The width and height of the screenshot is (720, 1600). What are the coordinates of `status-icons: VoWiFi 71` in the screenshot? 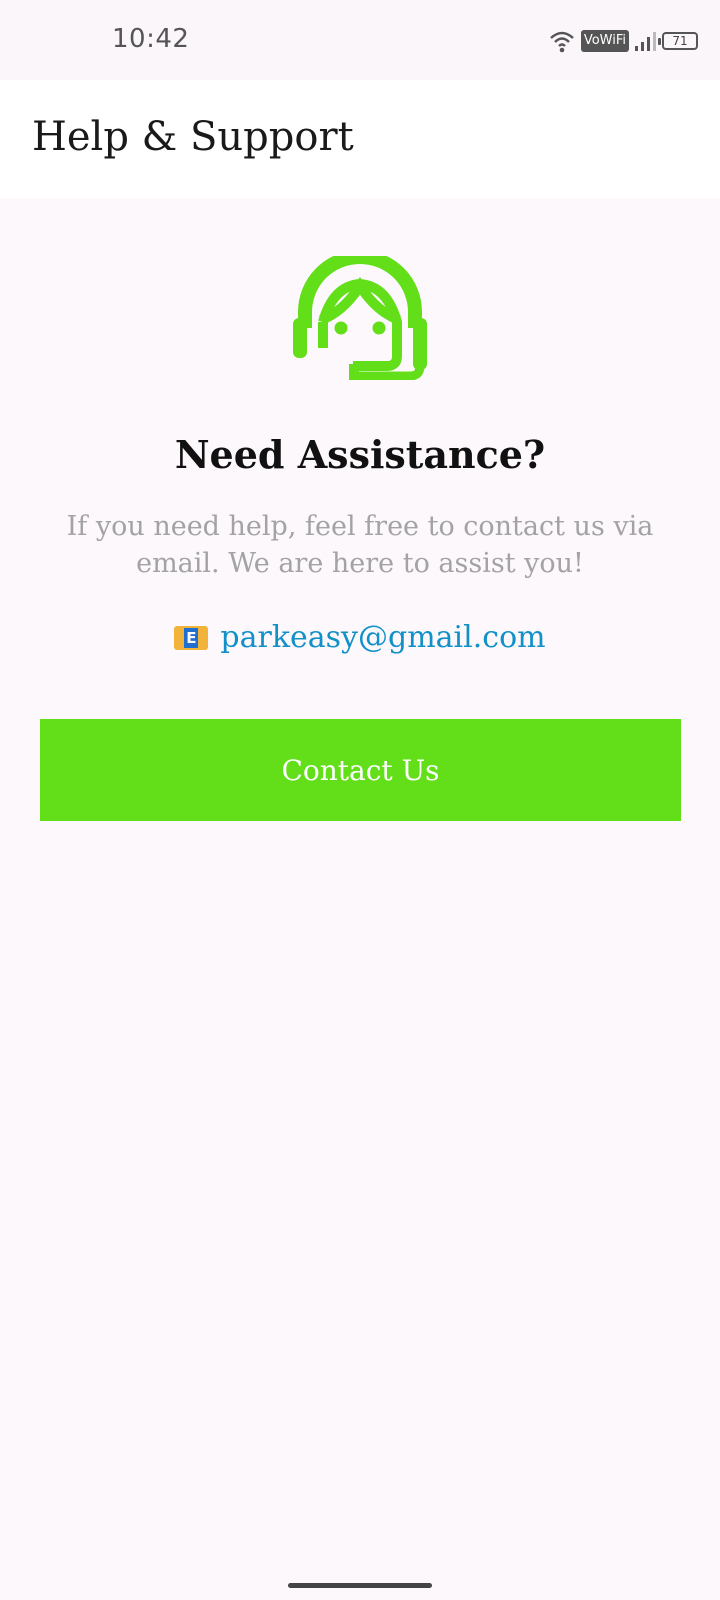 It's located at (623, 41).